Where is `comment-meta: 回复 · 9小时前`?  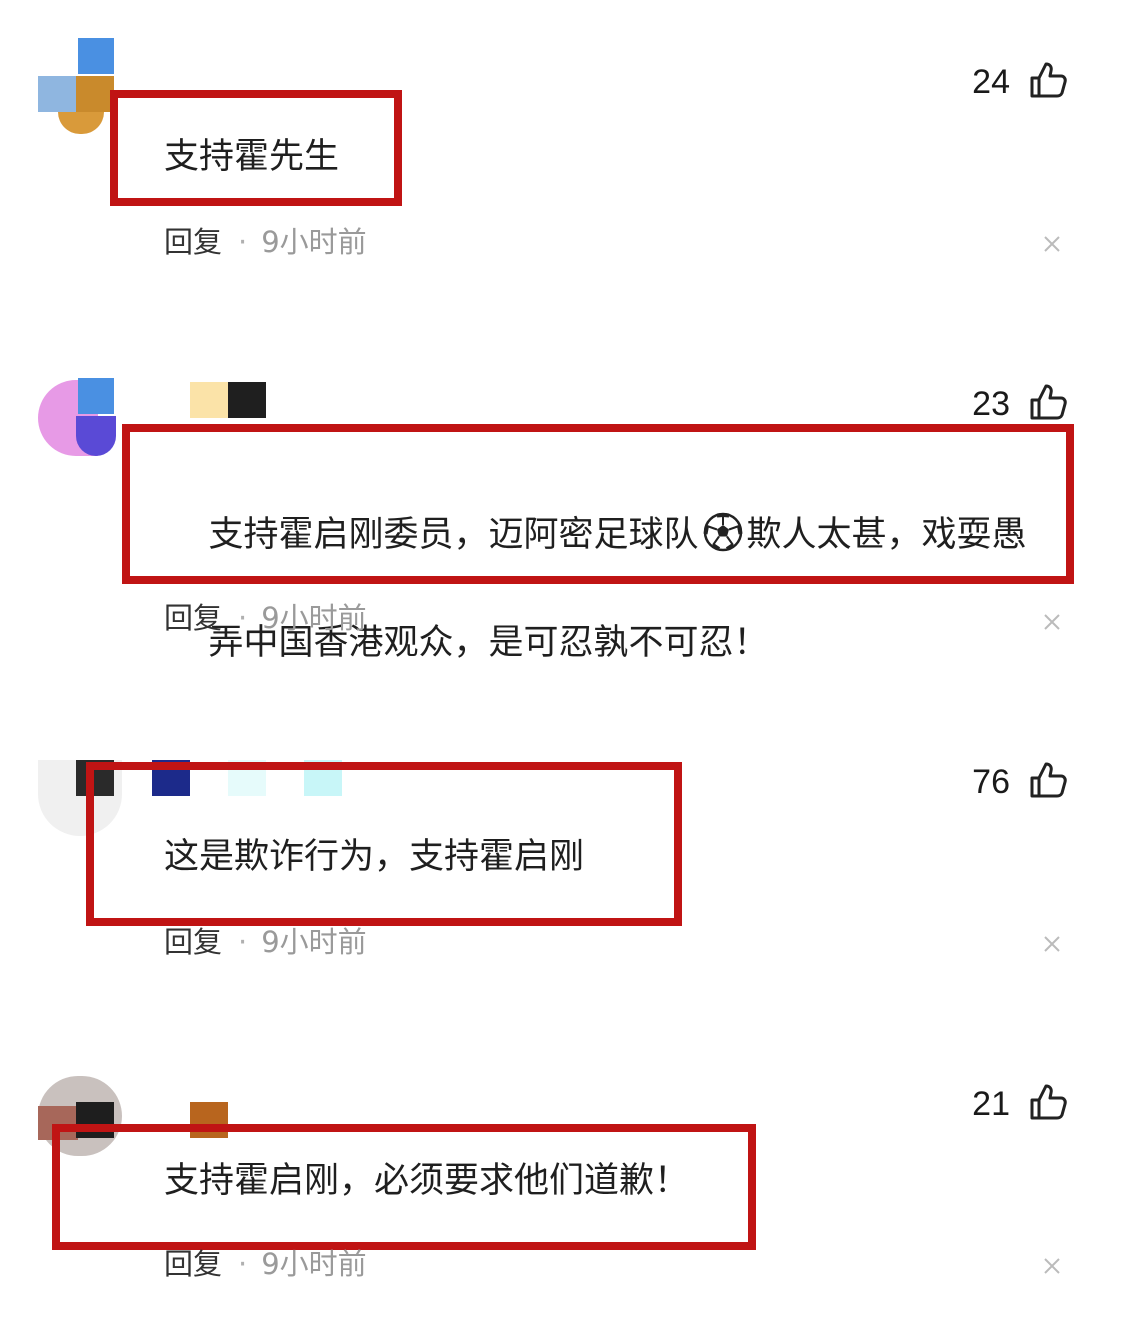
comment-meta: 回复 · 9小时前 is located at coordinates (265, 1264).